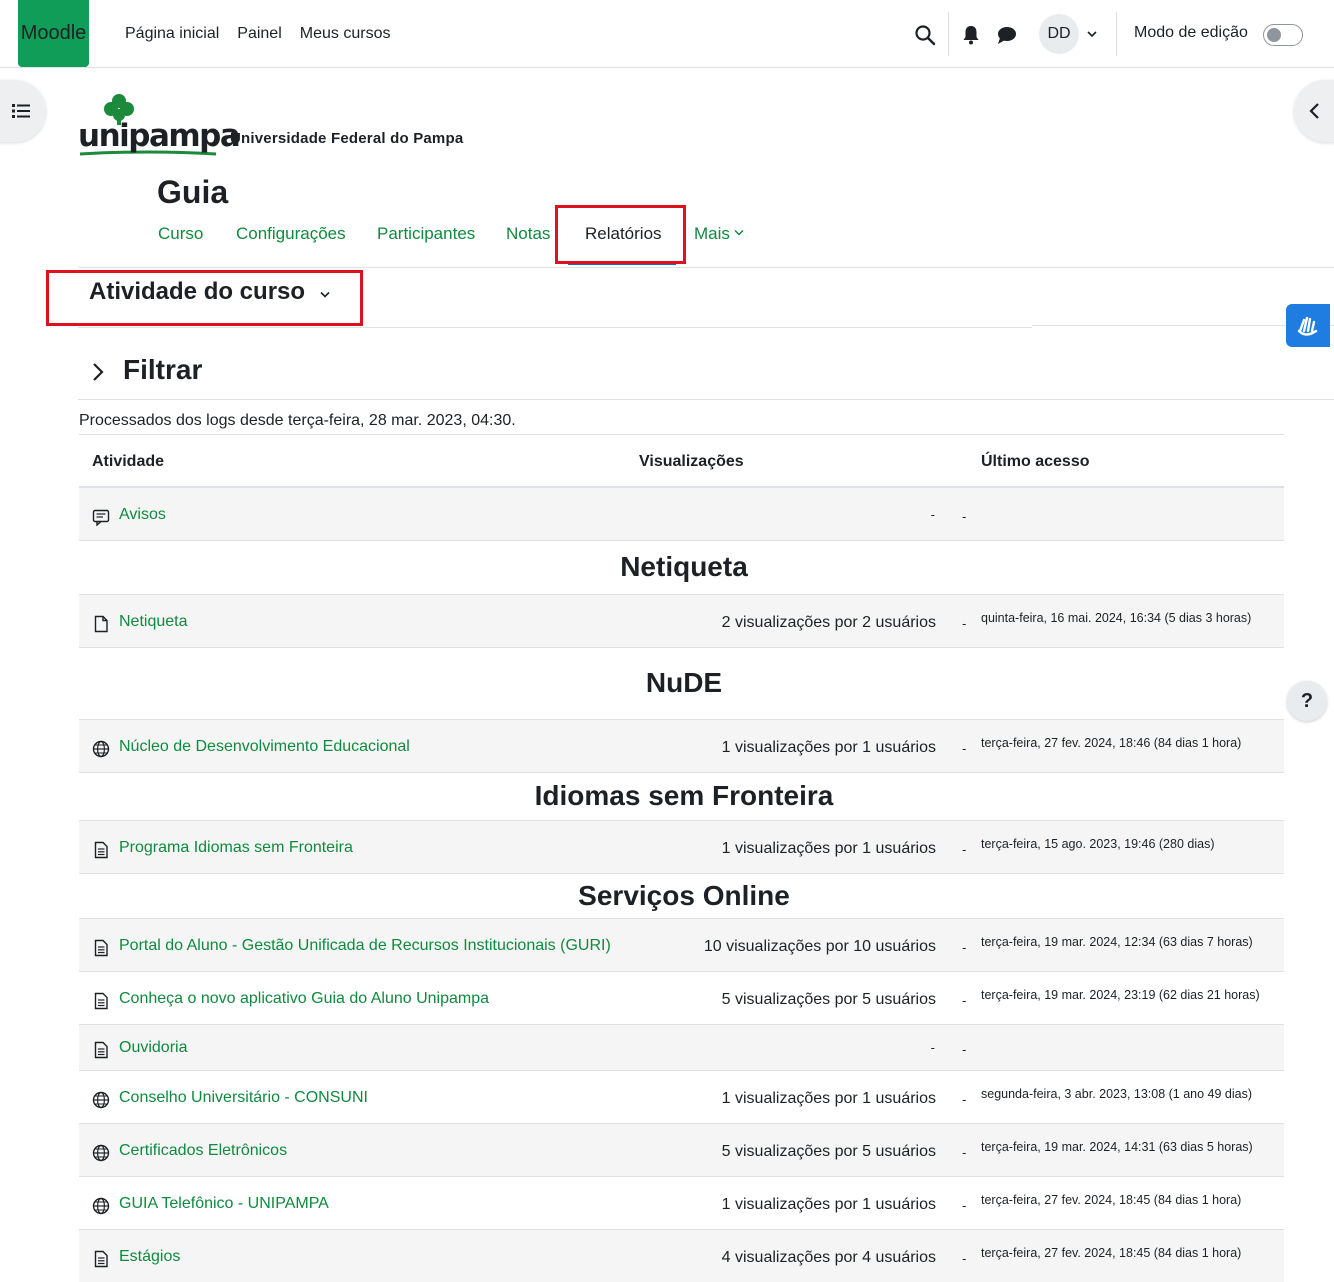  Describe the element at coordinates (149, 1257) in the screenshot. I see `activity-link: Estágios` at that location.